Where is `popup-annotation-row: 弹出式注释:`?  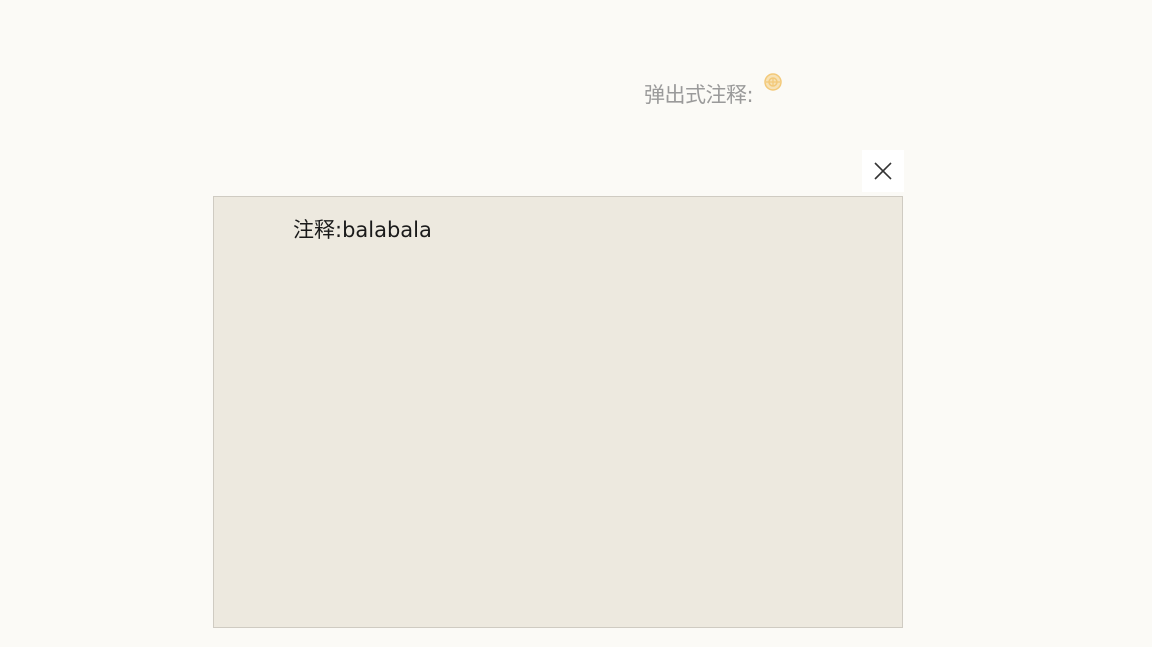 popup-annotation-row: 弹出式注释: is located at coordinates (713, 91).